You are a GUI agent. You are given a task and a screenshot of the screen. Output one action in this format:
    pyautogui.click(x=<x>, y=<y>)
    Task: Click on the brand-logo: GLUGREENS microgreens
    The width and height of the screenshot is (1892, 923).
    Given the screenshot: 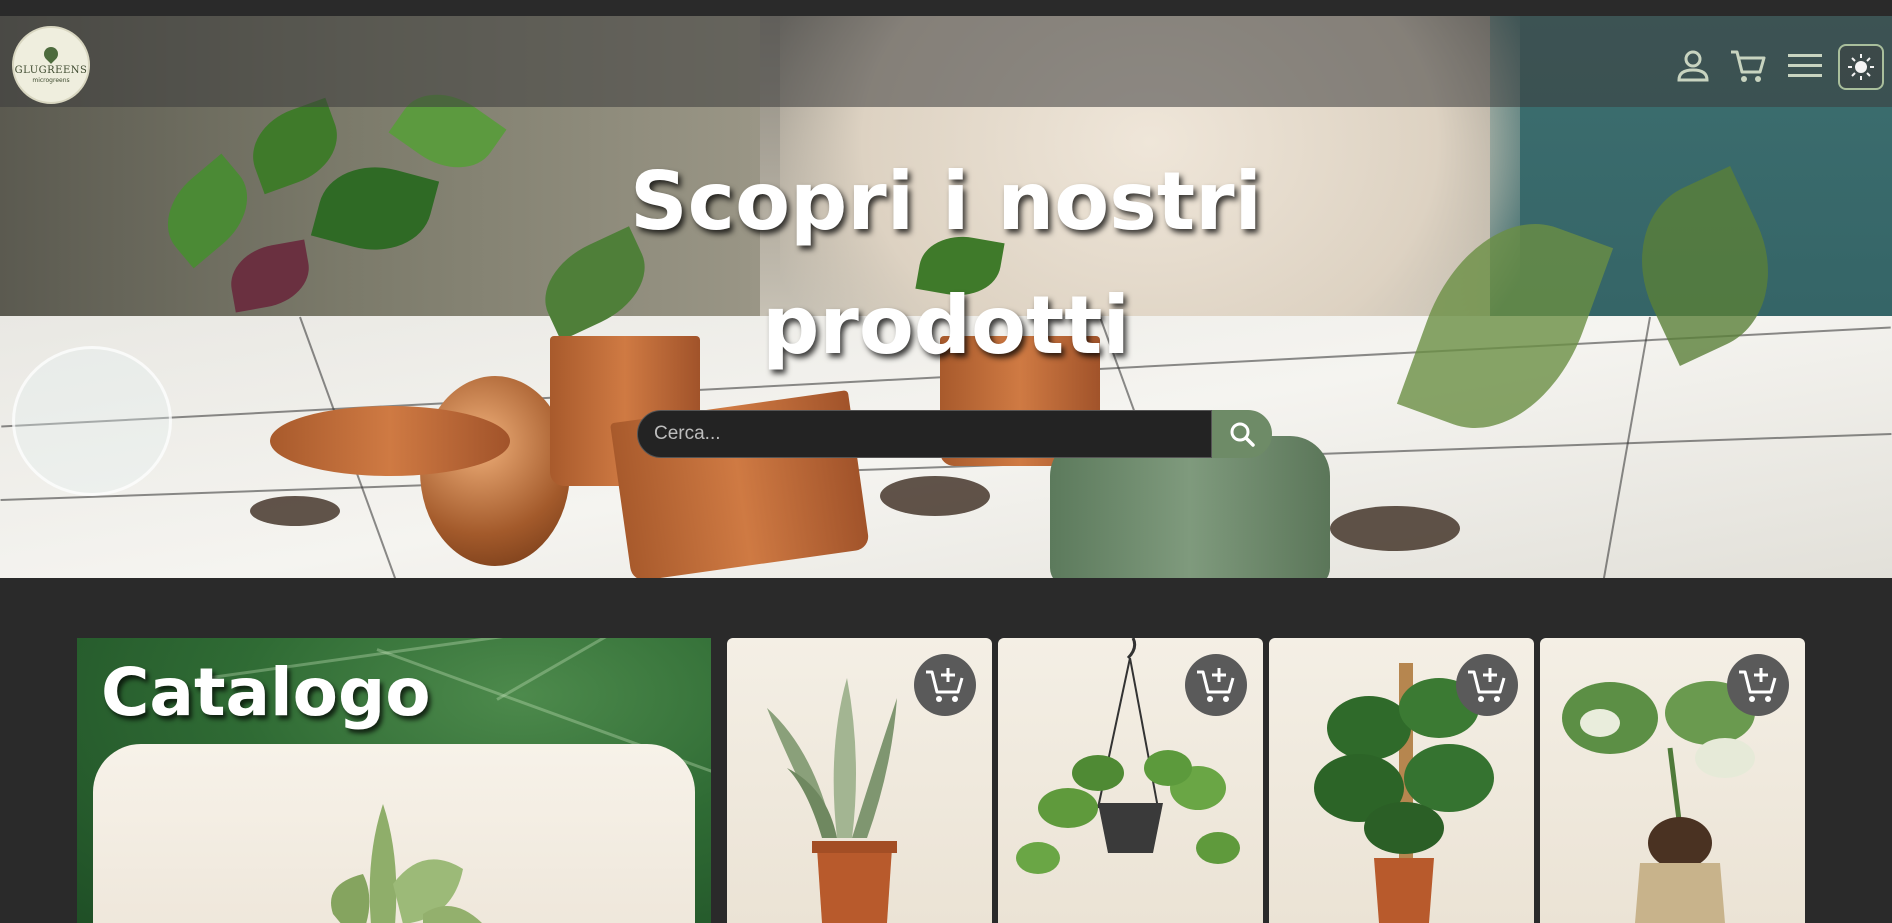 What is the action you would take?
    pyautogui.click(x=51, y=65)
    